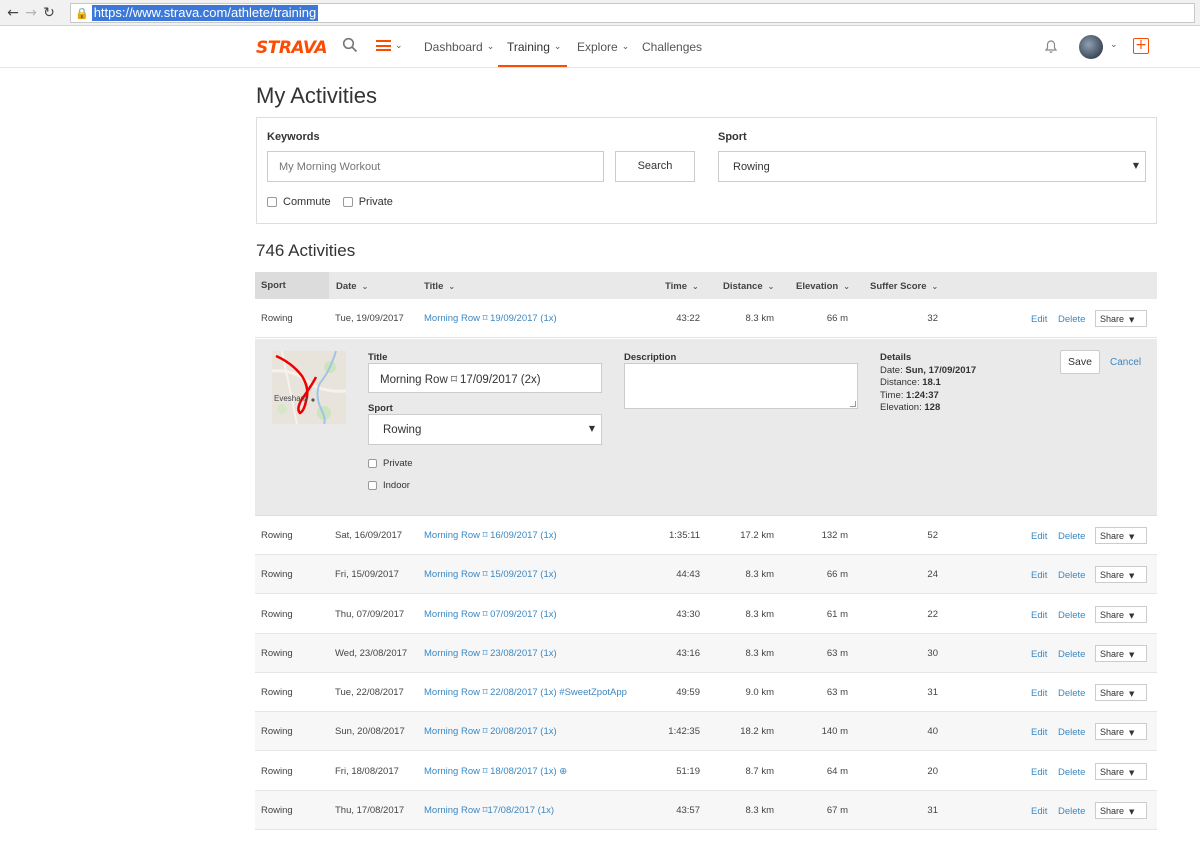 This screenshot has width=1200, height=848. What do you see at coordinates (495, 771) in the screenshot?
I see `activity-title-link: Morning Row ⌑ 18/08/2017 (1x) ⊕` at bounding box center [495, 771].